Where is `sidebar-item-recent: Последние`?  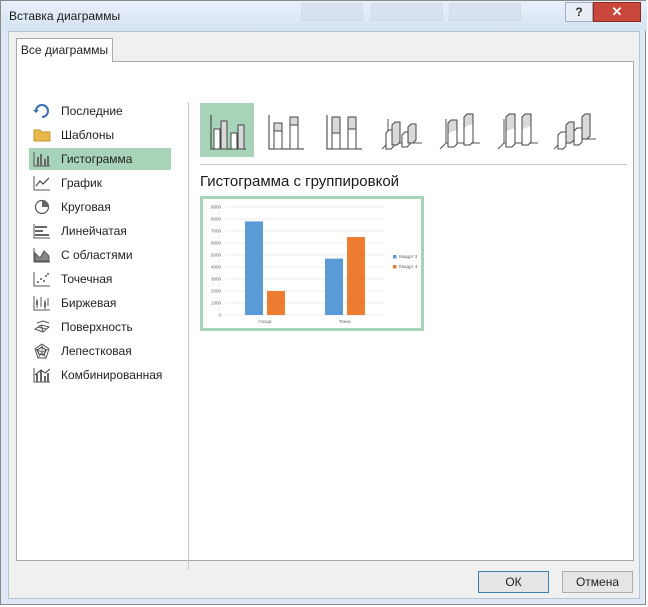 sidebar-item-recent: Последние is located at coordinates (100, 111).